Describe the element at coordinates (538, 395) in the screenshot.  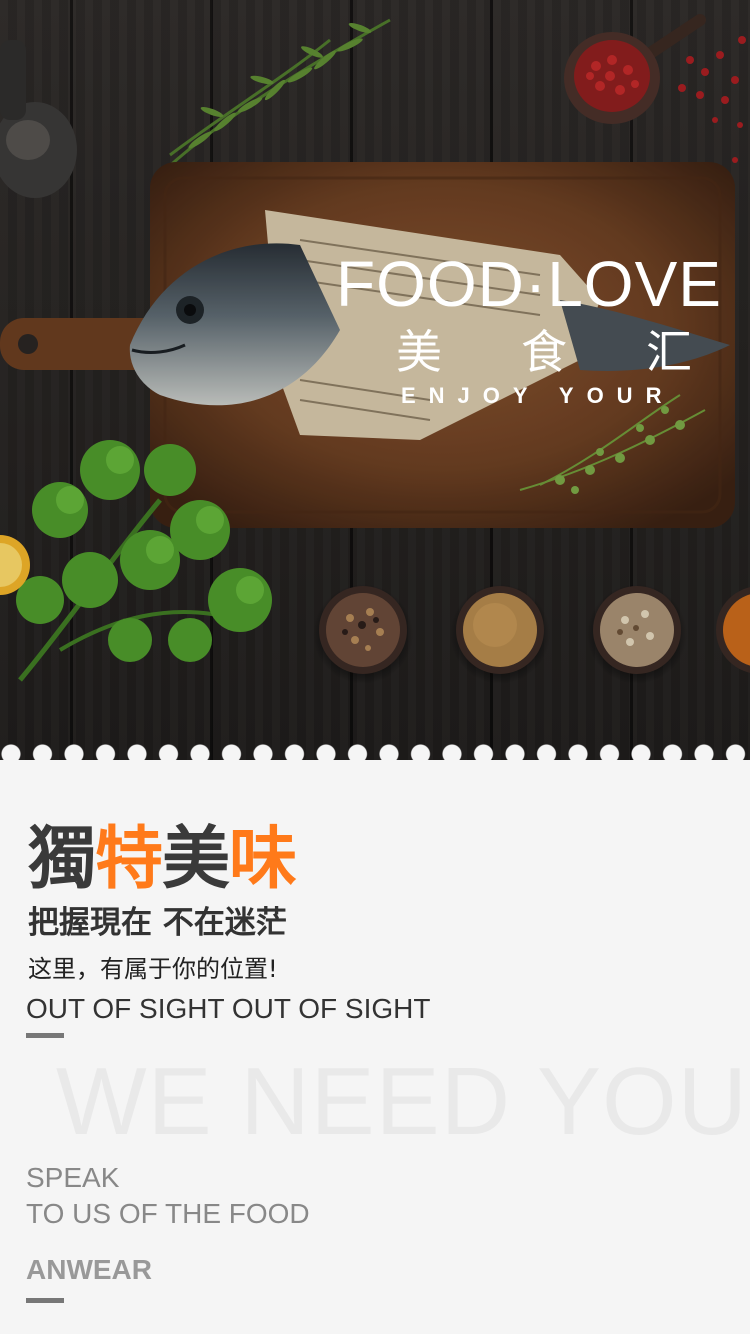
I see `hero-subtitle: ENJOY YOUR` at that location.